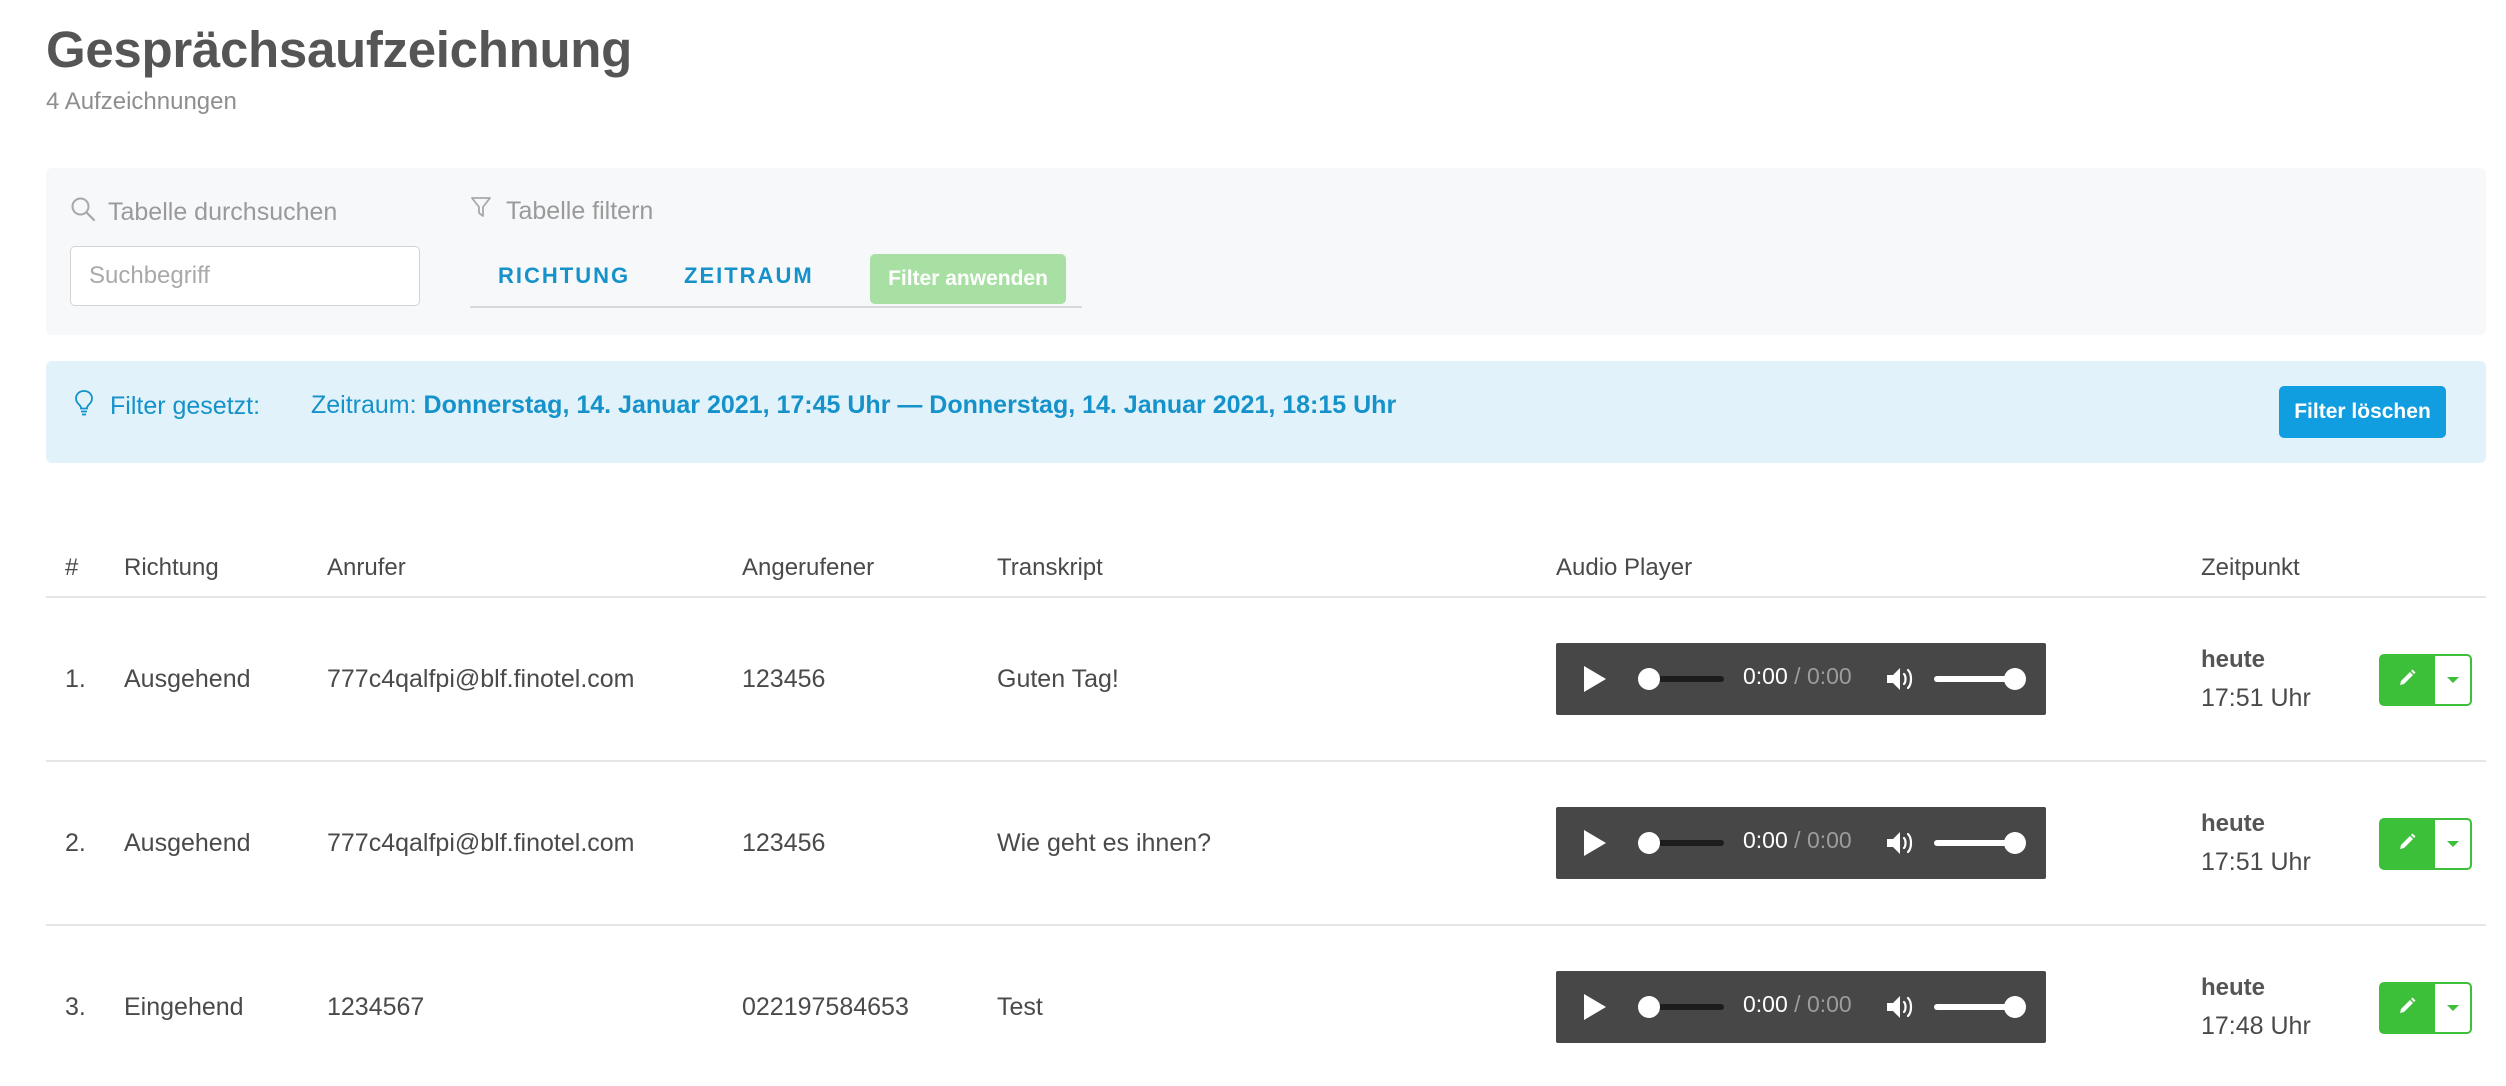 This screenshot has height=1086, width=2506. Describe the element at coordinates (808, 568) in the screenshot. I see `header-callee: Angerufener` at that location.